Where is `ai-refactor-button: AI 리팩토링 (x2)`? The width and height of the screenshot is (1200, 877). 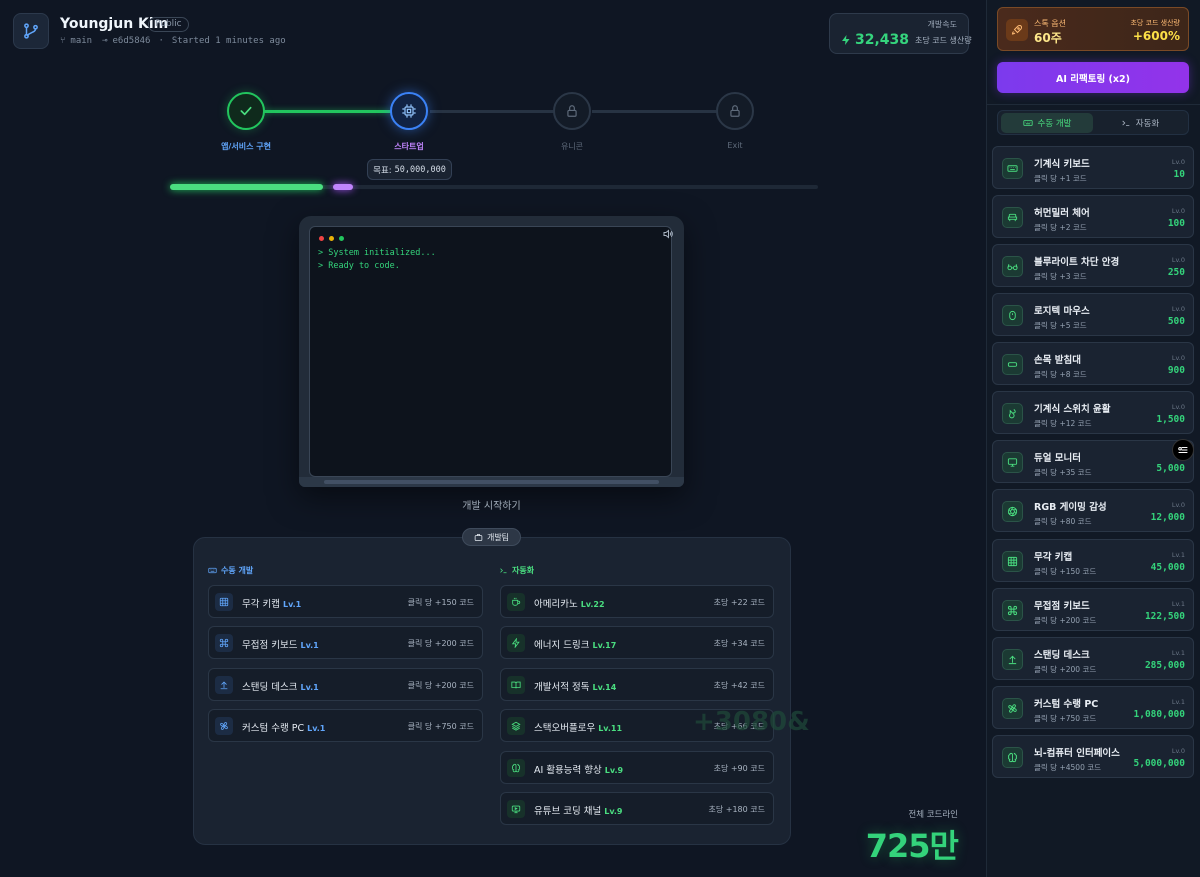 ai-refactor-button: AI 리팩토링 (x2) is located at coordinates (1093, 77).